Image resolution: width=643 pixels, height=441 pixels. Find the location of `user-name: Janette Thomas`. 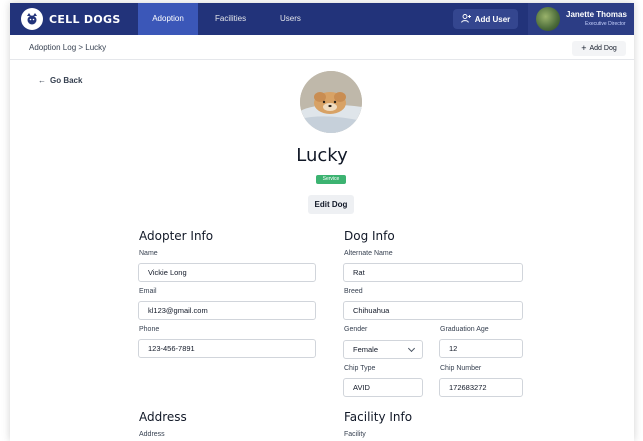

user-name: Janette Thomas is located at coordinates (596, 14).